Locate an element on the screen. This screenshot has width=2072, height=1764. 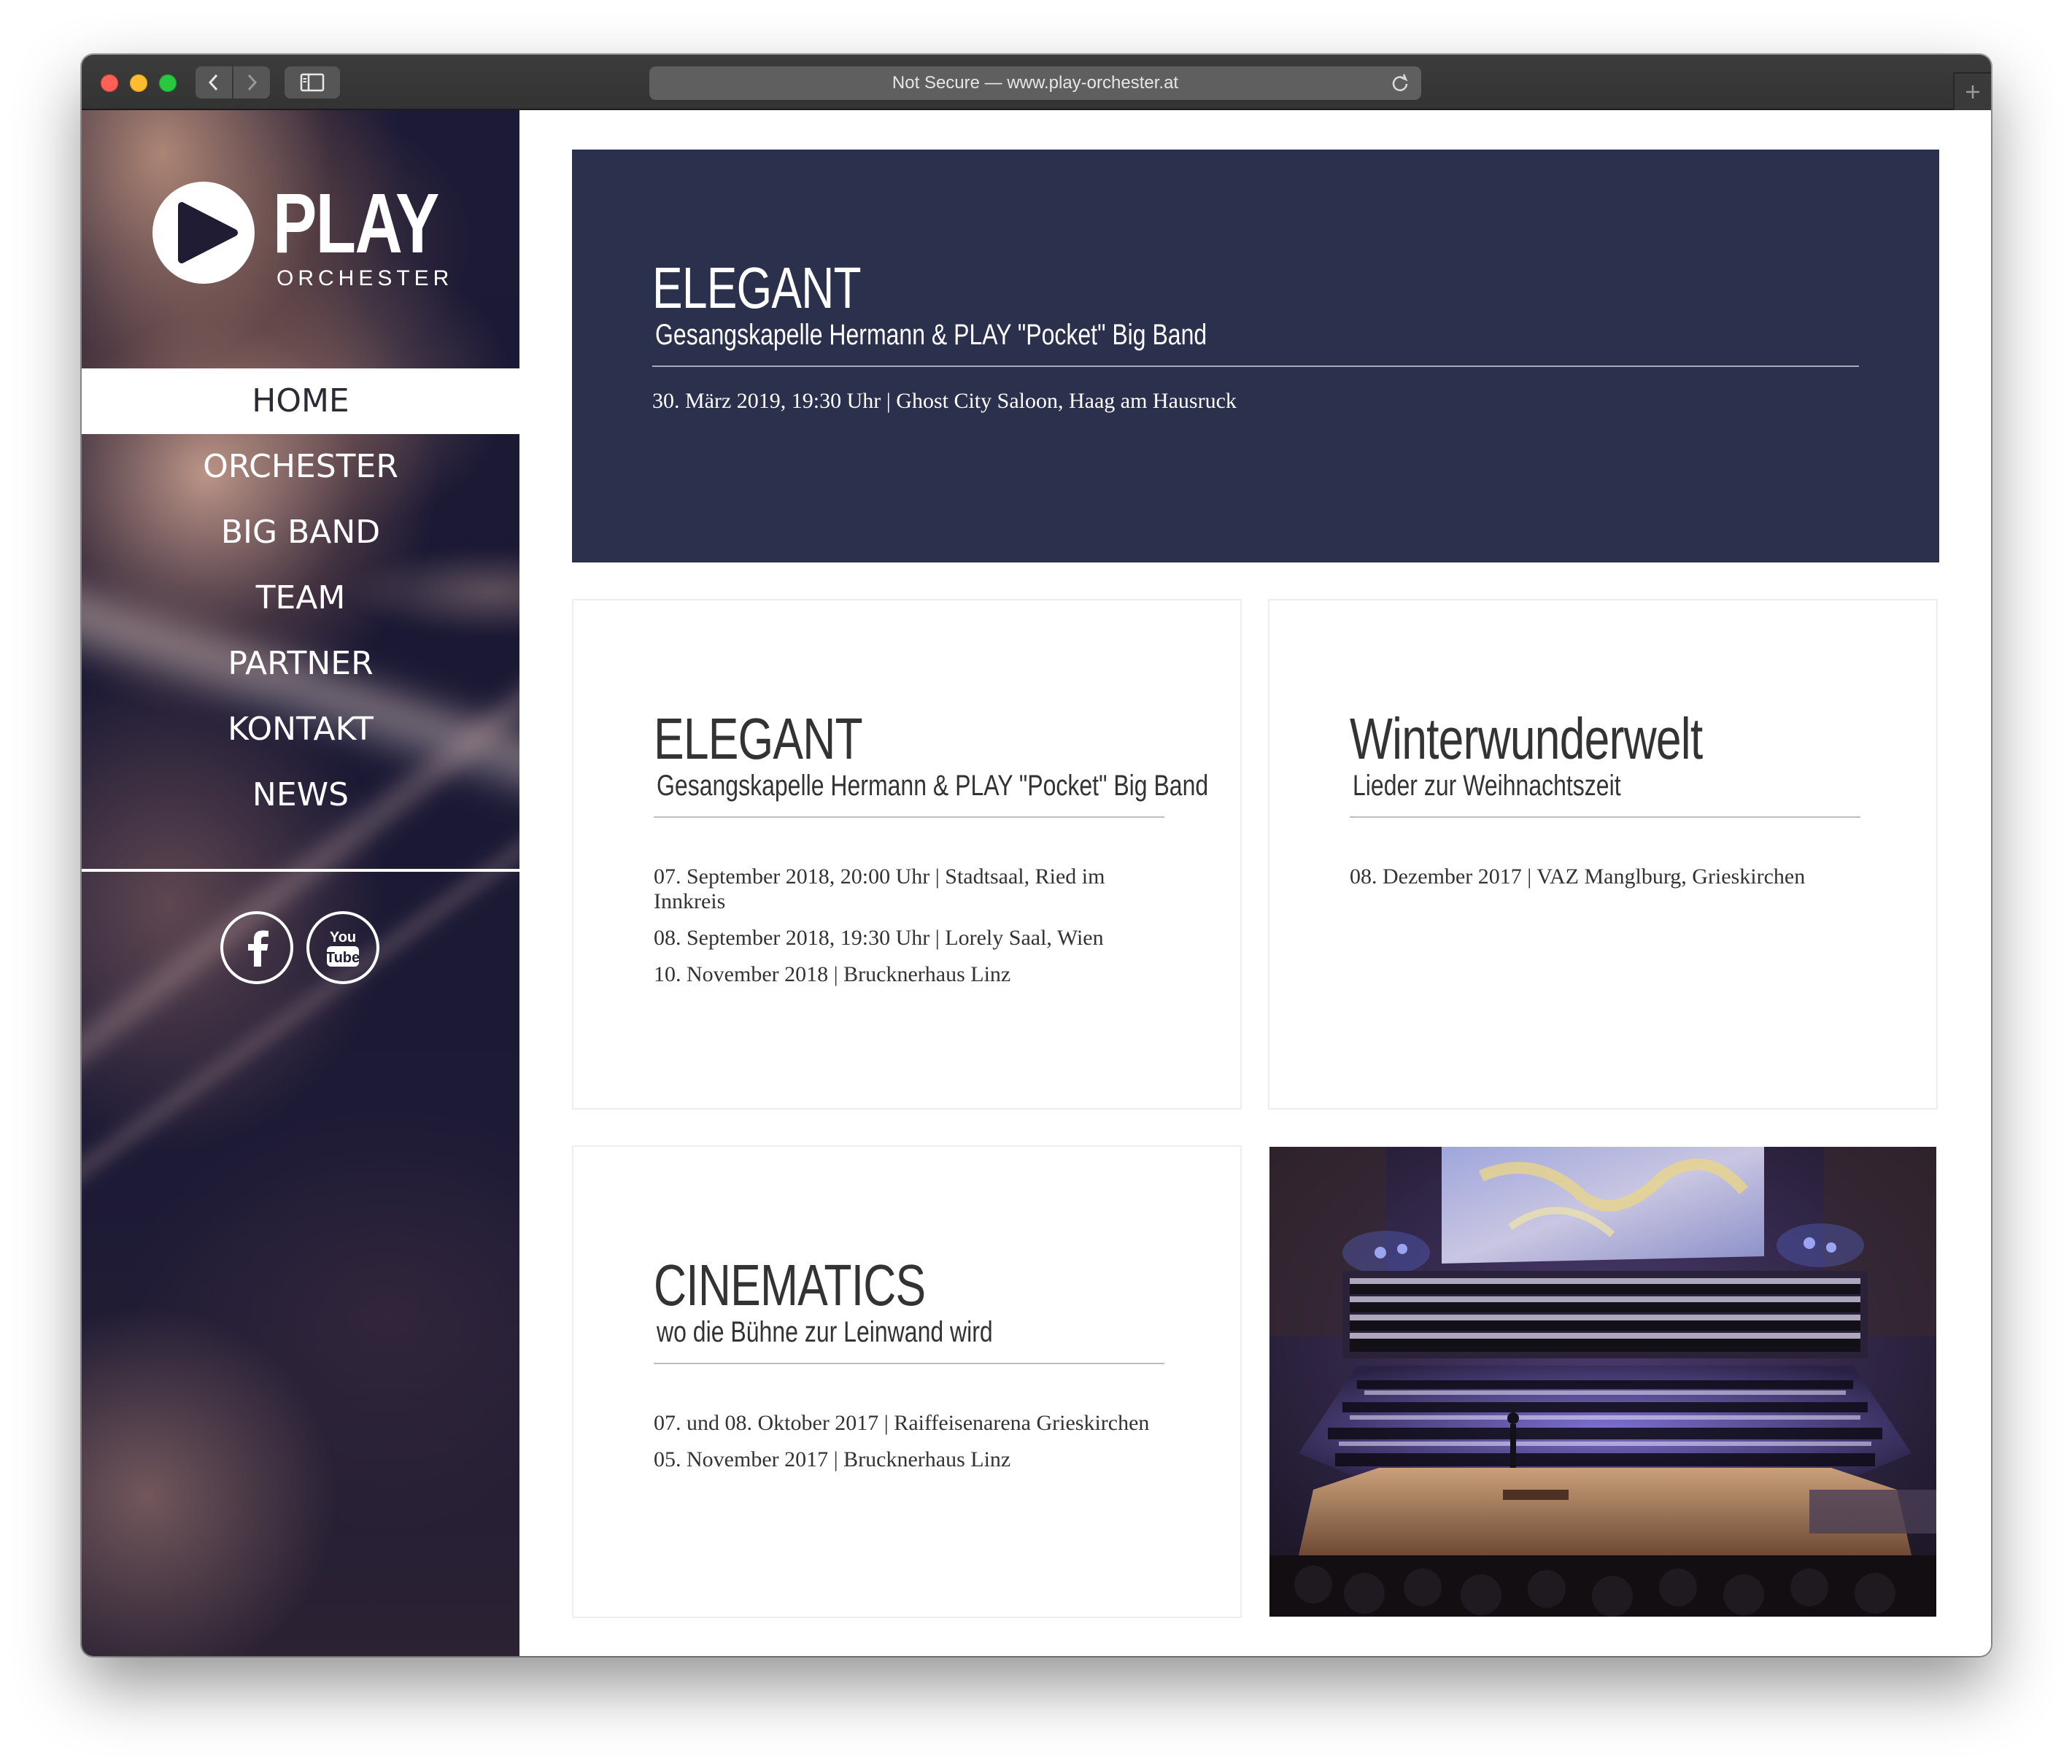
svg-text: Tube is located at coordinates (343, 958).